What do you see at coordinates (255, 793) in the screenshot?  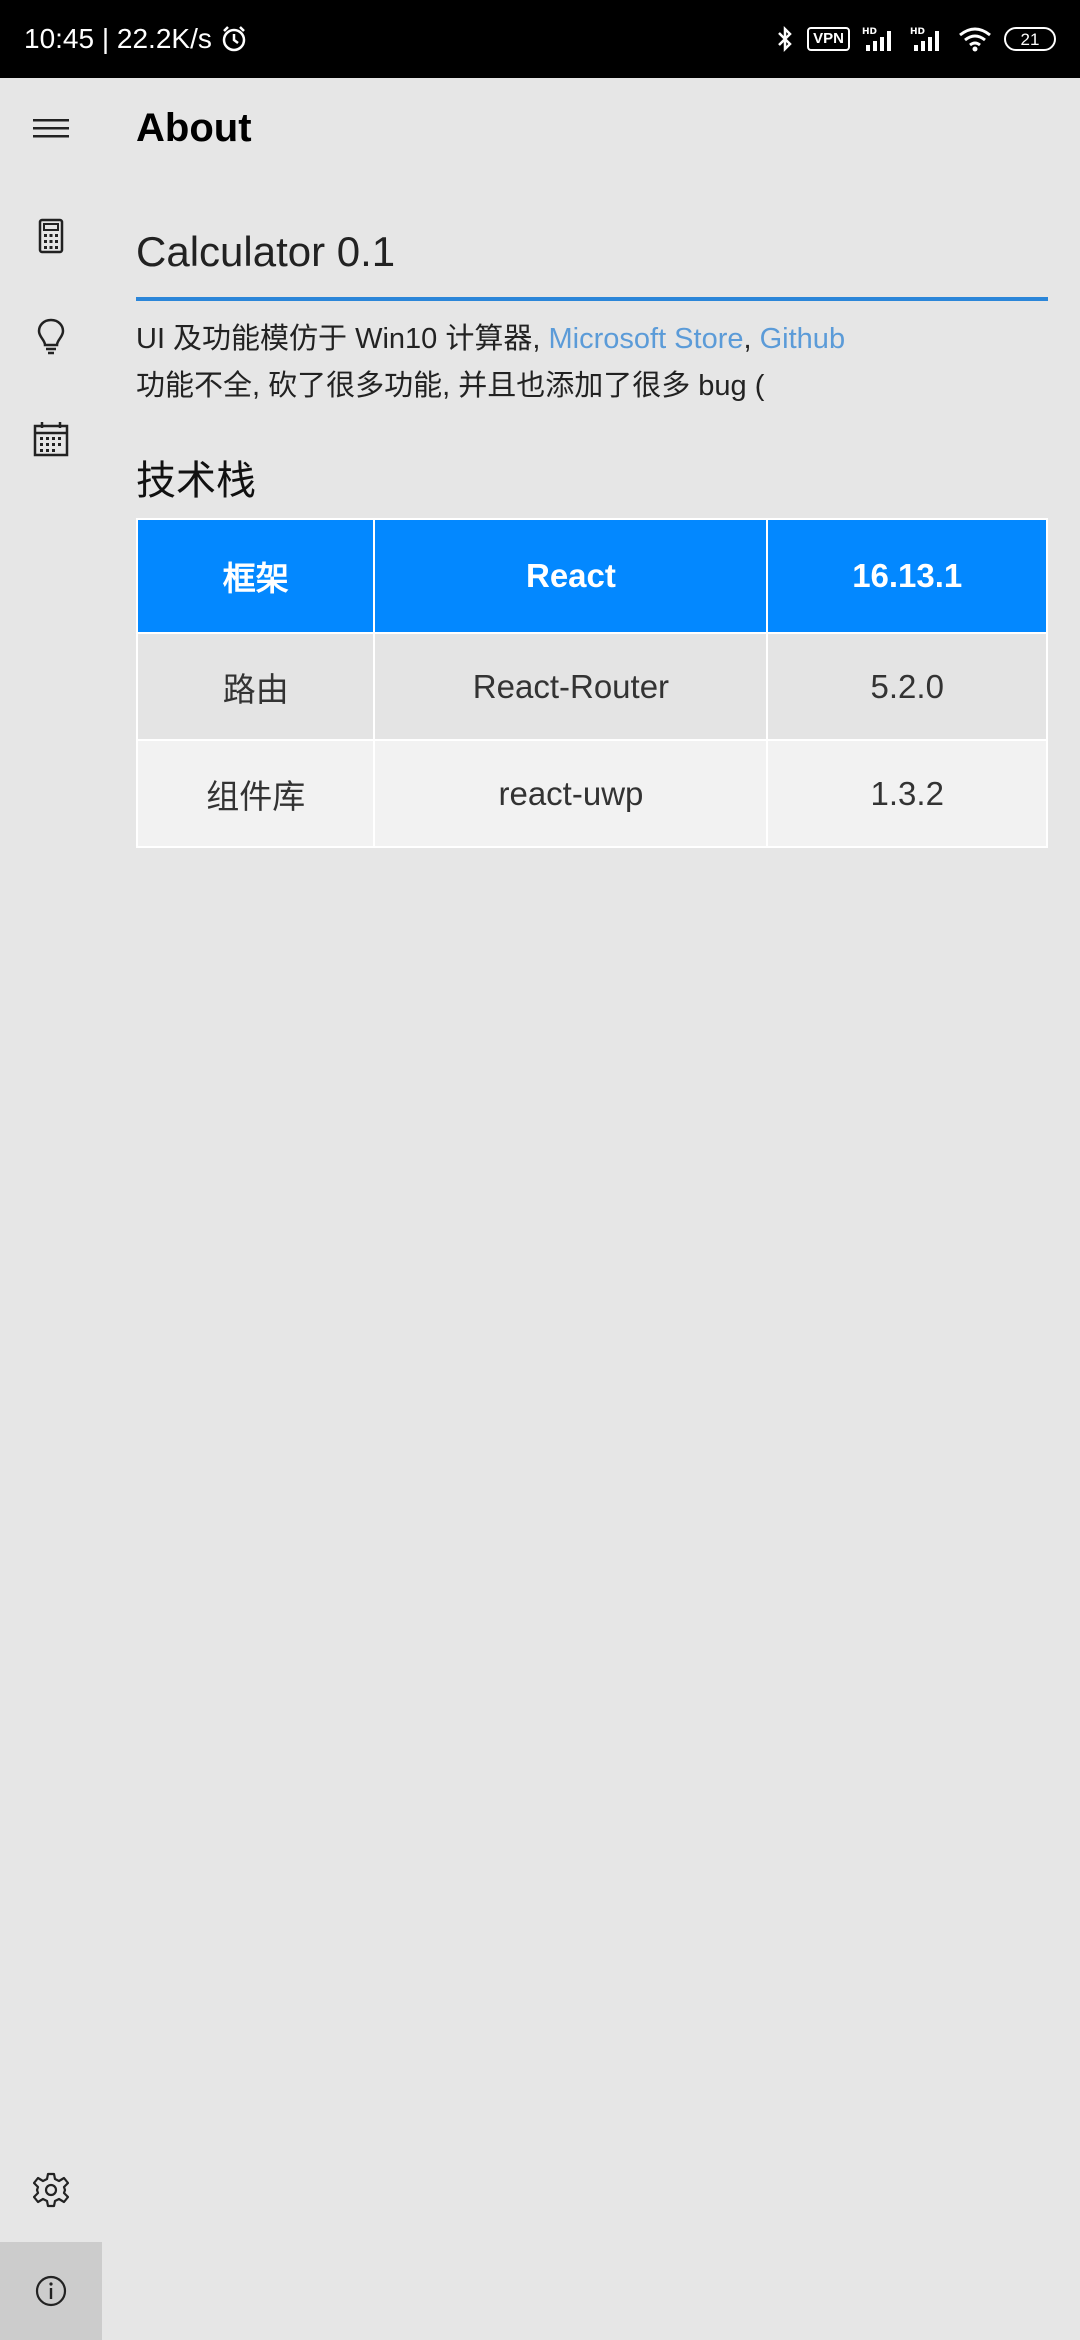 I see `table-cell: 组件库` at bounding box center [255, 793].